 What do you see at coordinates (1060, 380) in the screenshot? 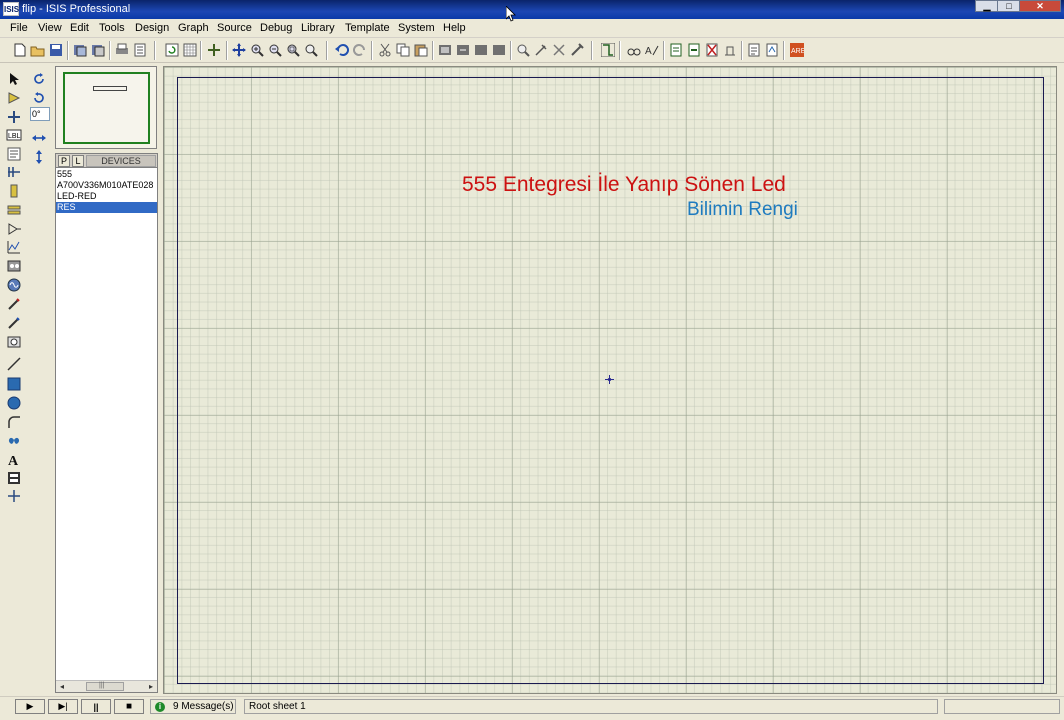
I see `canvas-vscrollbar` at bounding box center [1060, 380].